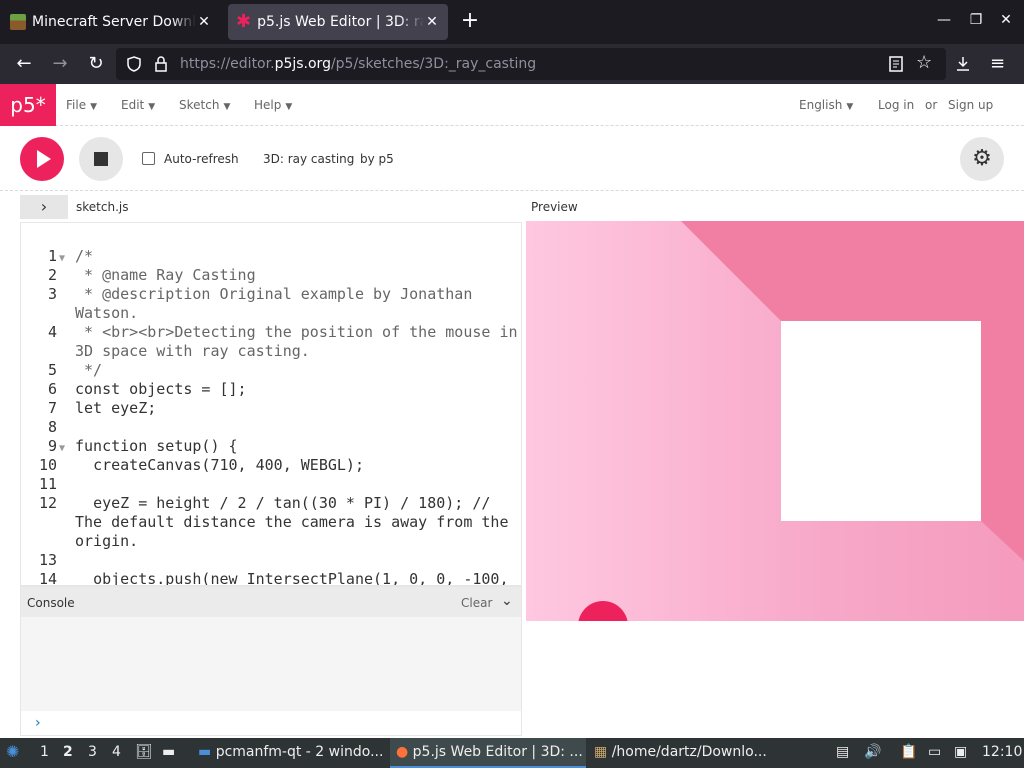 The image size is (1024, 768). Describe the element at coordinates (60, 64) in the screenshot. I see `forward-arrow-icon: →` at that location.